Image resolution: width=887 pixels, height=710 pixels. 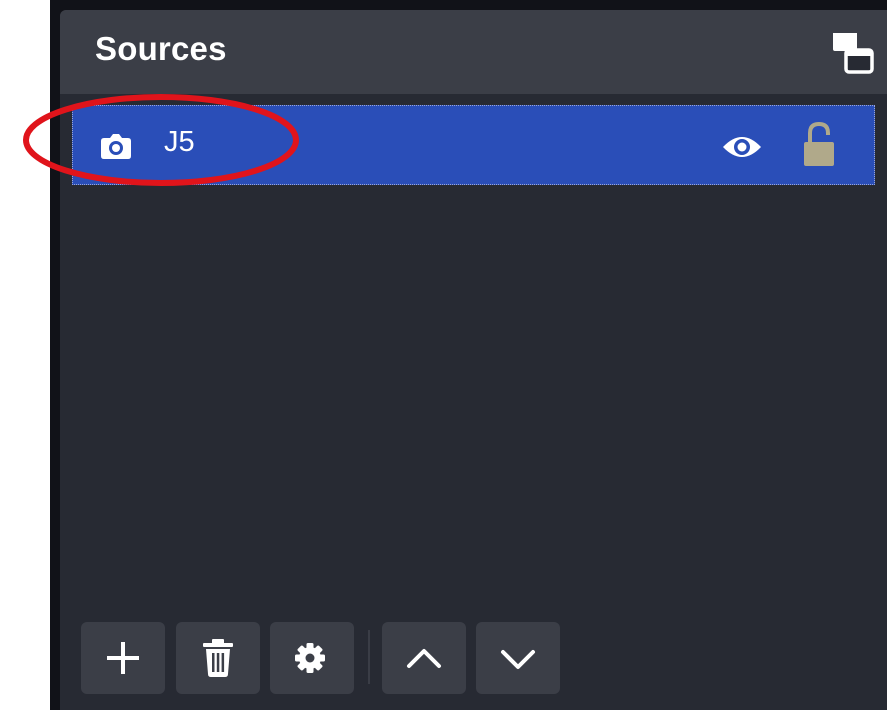 I want to click on toolbar-separator, so click(x=369, y=657).